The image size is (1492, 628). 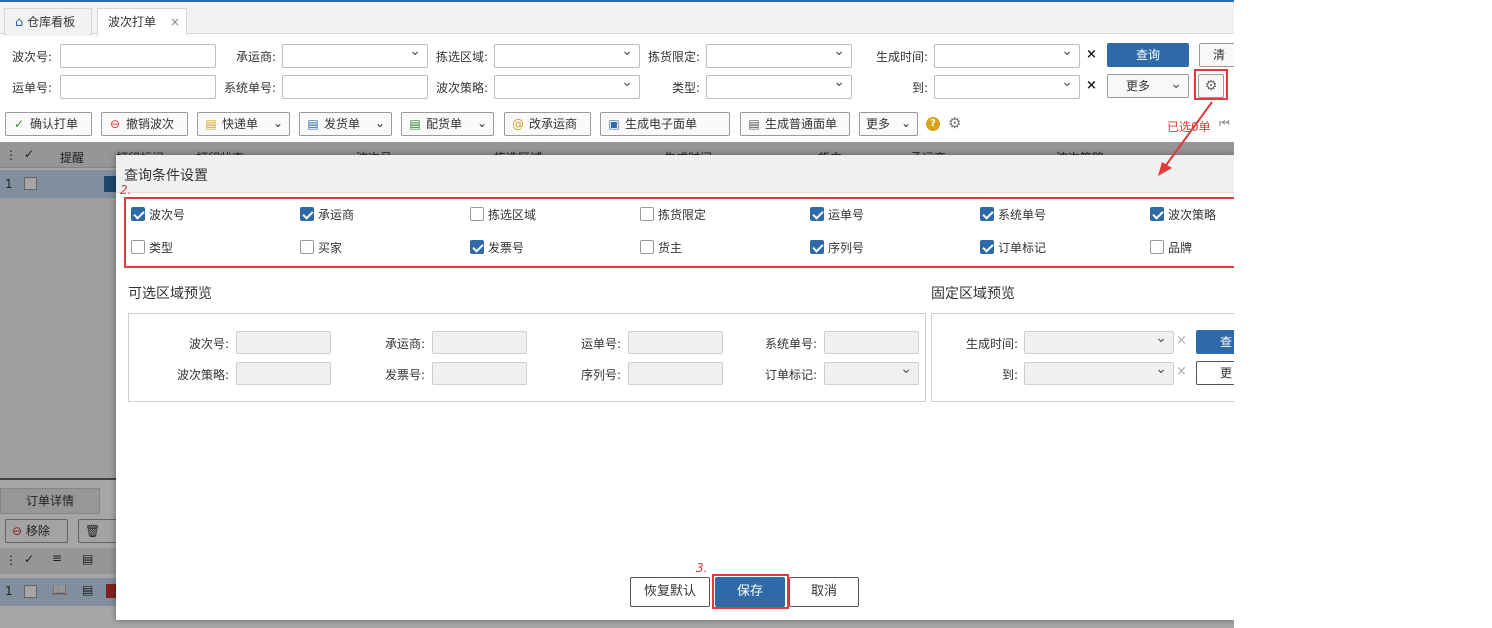 I want to click on ship-dropdown: ▤ 发货单 ⌄, so click(x=345, y=124).